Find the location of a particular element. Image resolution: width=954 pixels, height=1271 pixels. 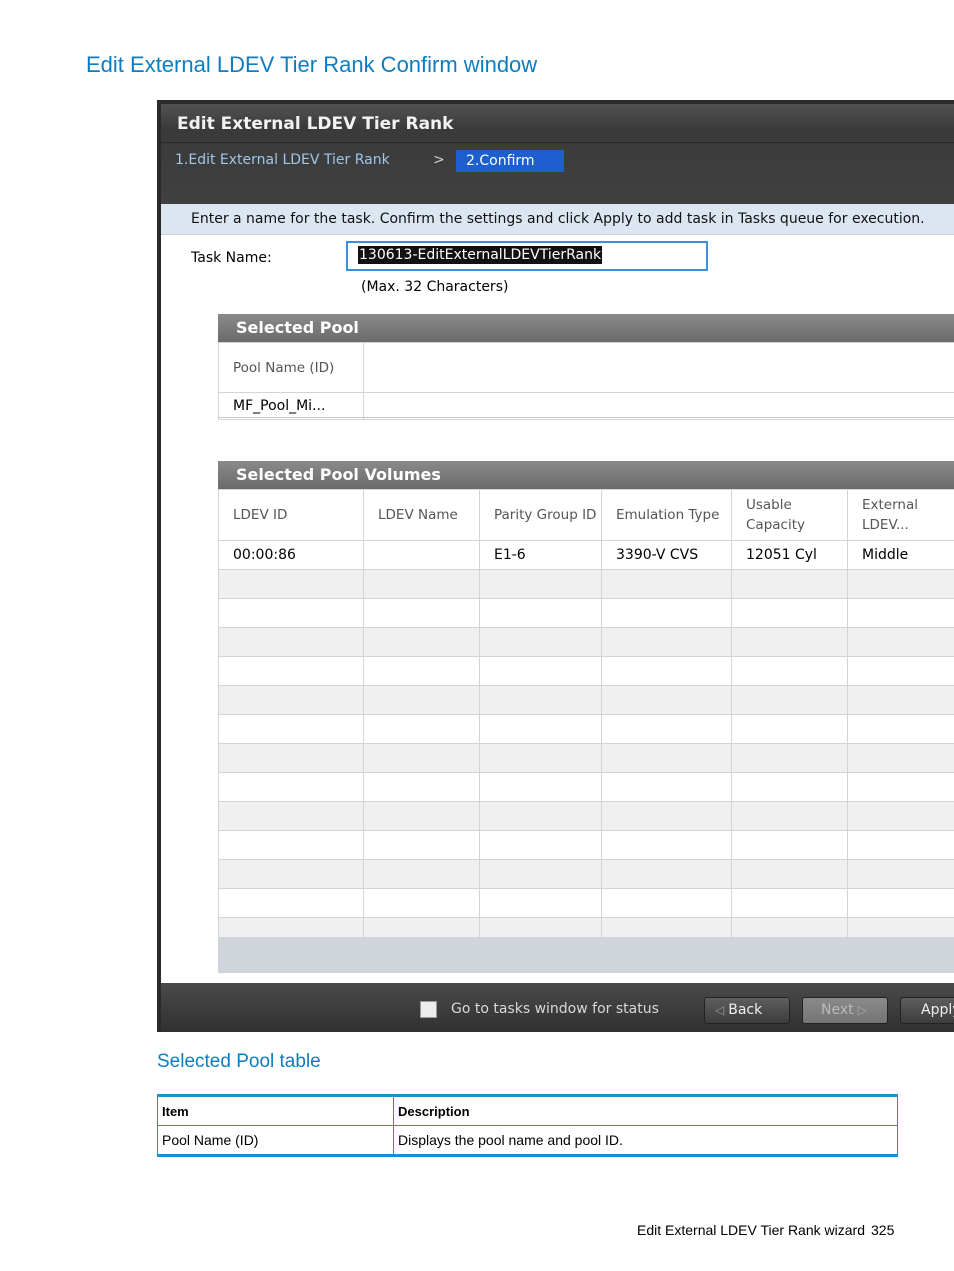

next-arrow-icon: ▷ is located at coordinates (862, 1010).